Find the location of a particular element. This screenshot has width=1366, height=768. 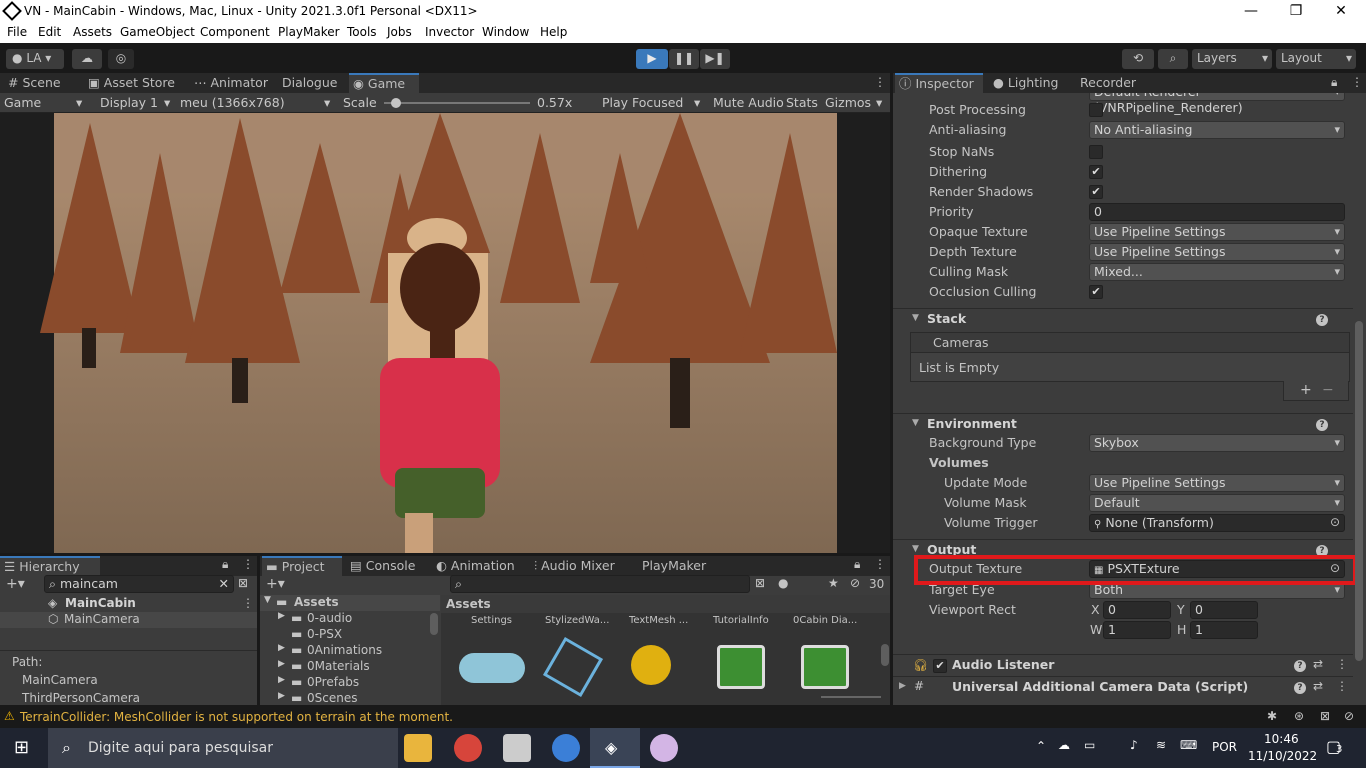

step-button: ▶❚ is located at coordinates (715, 59).